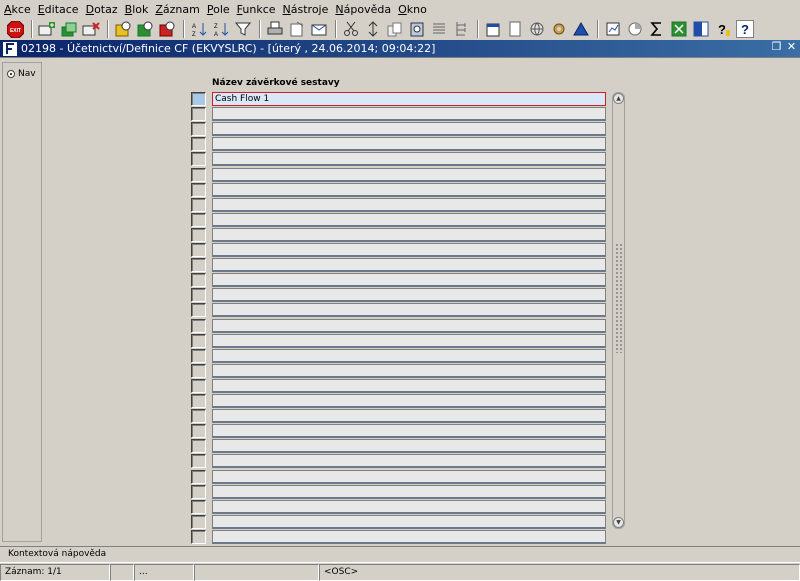 Image resolution: width=800 pixels, height=581 pixels. I want to click on menu-blok: Blok, so click(139, 9).